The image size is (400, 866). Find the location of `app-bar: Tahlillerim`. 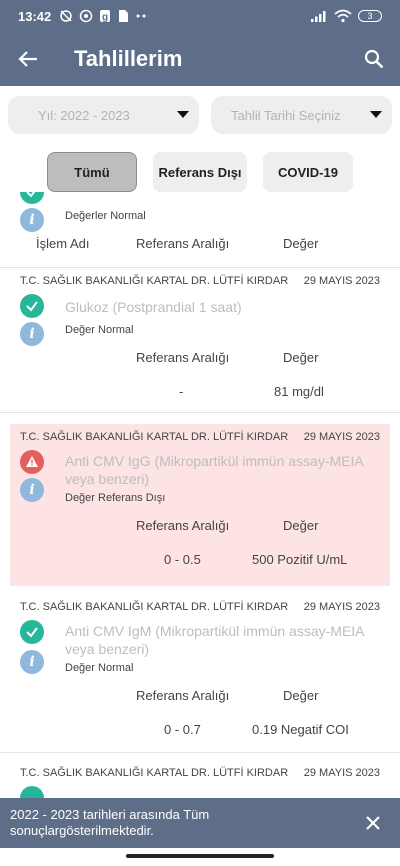

app-bar: Tahlillerim is located at coordinates (200, 59).